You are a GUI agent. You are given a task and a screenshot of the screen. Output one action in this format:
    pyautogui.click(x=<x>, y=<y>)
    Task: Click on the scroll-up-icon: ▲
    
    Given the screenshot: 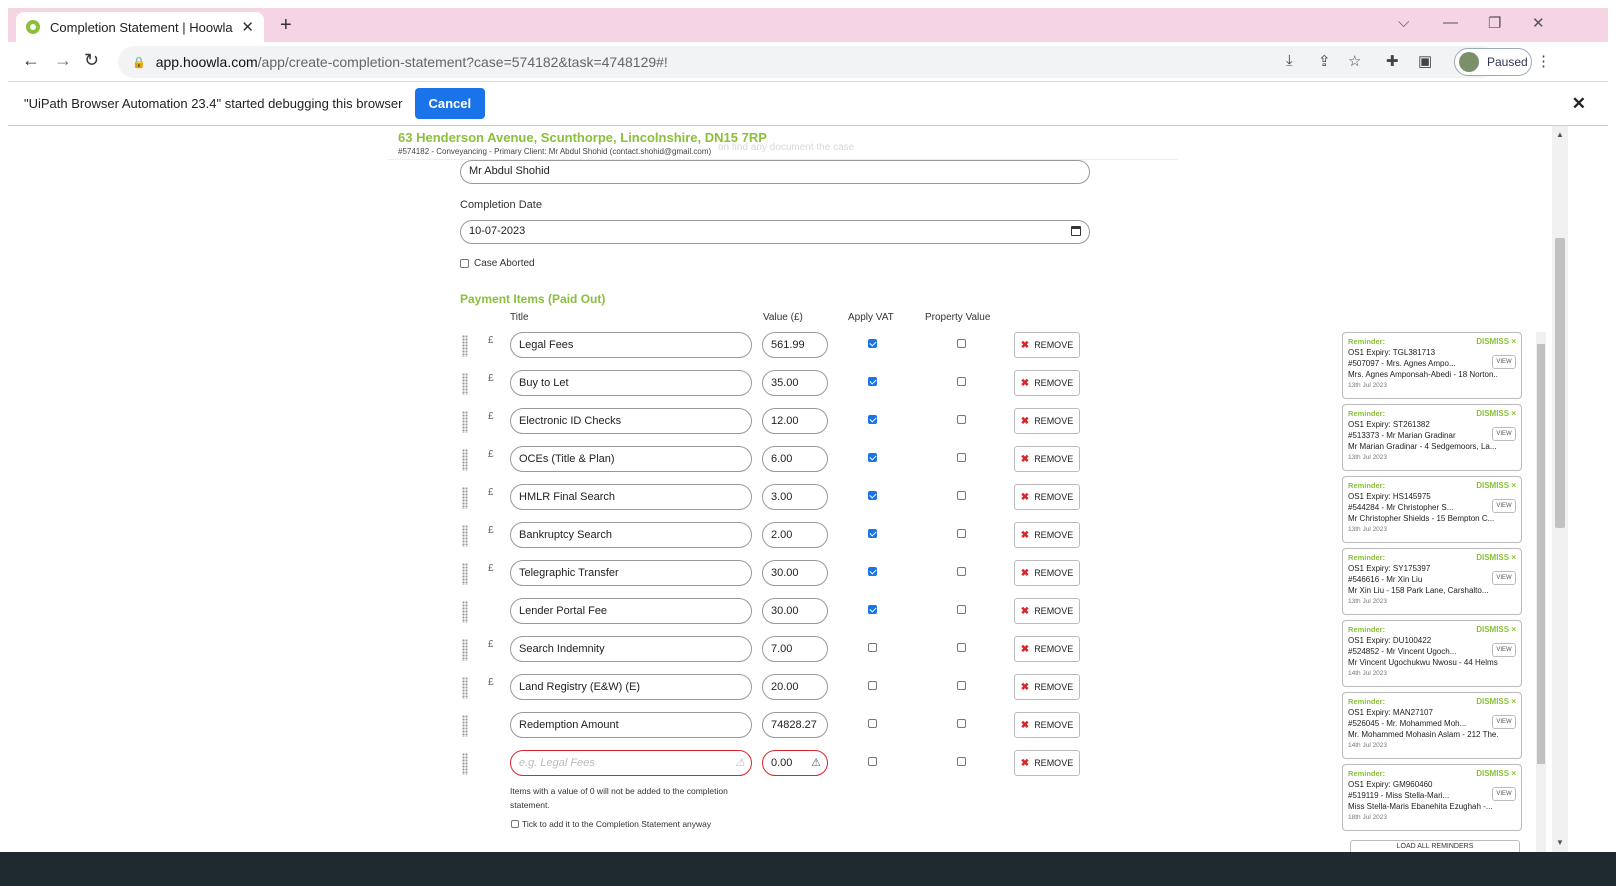 What is the action you would take?
    pyautogui.click(x=1560, y=134)
    